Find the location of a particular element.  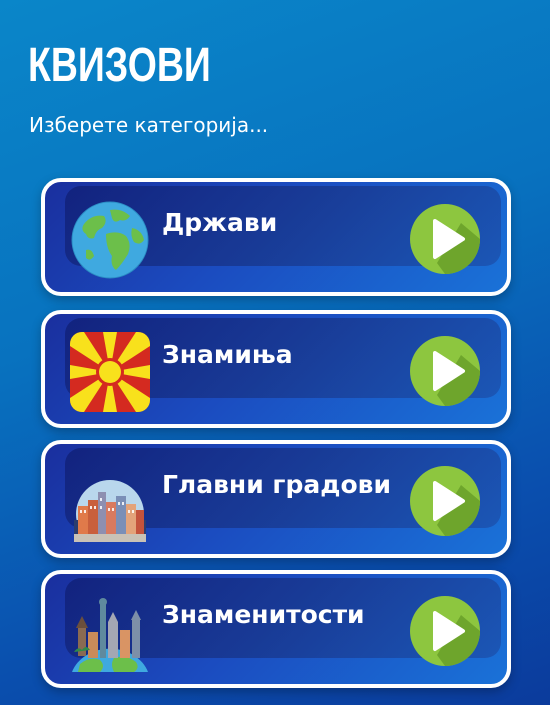

category-label: Знаменитости is located at coordinates (263, 614).